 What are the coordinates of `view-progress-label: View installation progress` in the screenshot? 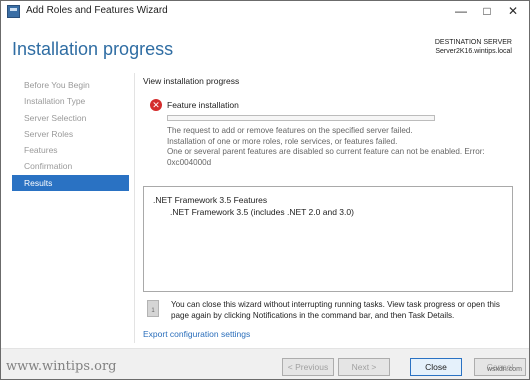 It's located at (191, 81).